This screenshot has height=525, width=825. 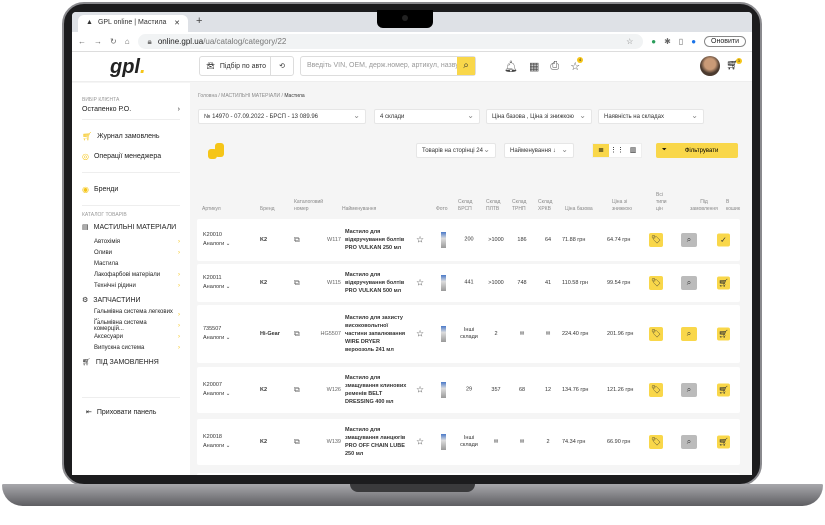 What do you see at coordinates (131, 300) in the screenshot?
I see `category-parts: ⚙︎ ЗАПЧАСТИНИ` at bounding box center [131, 300].